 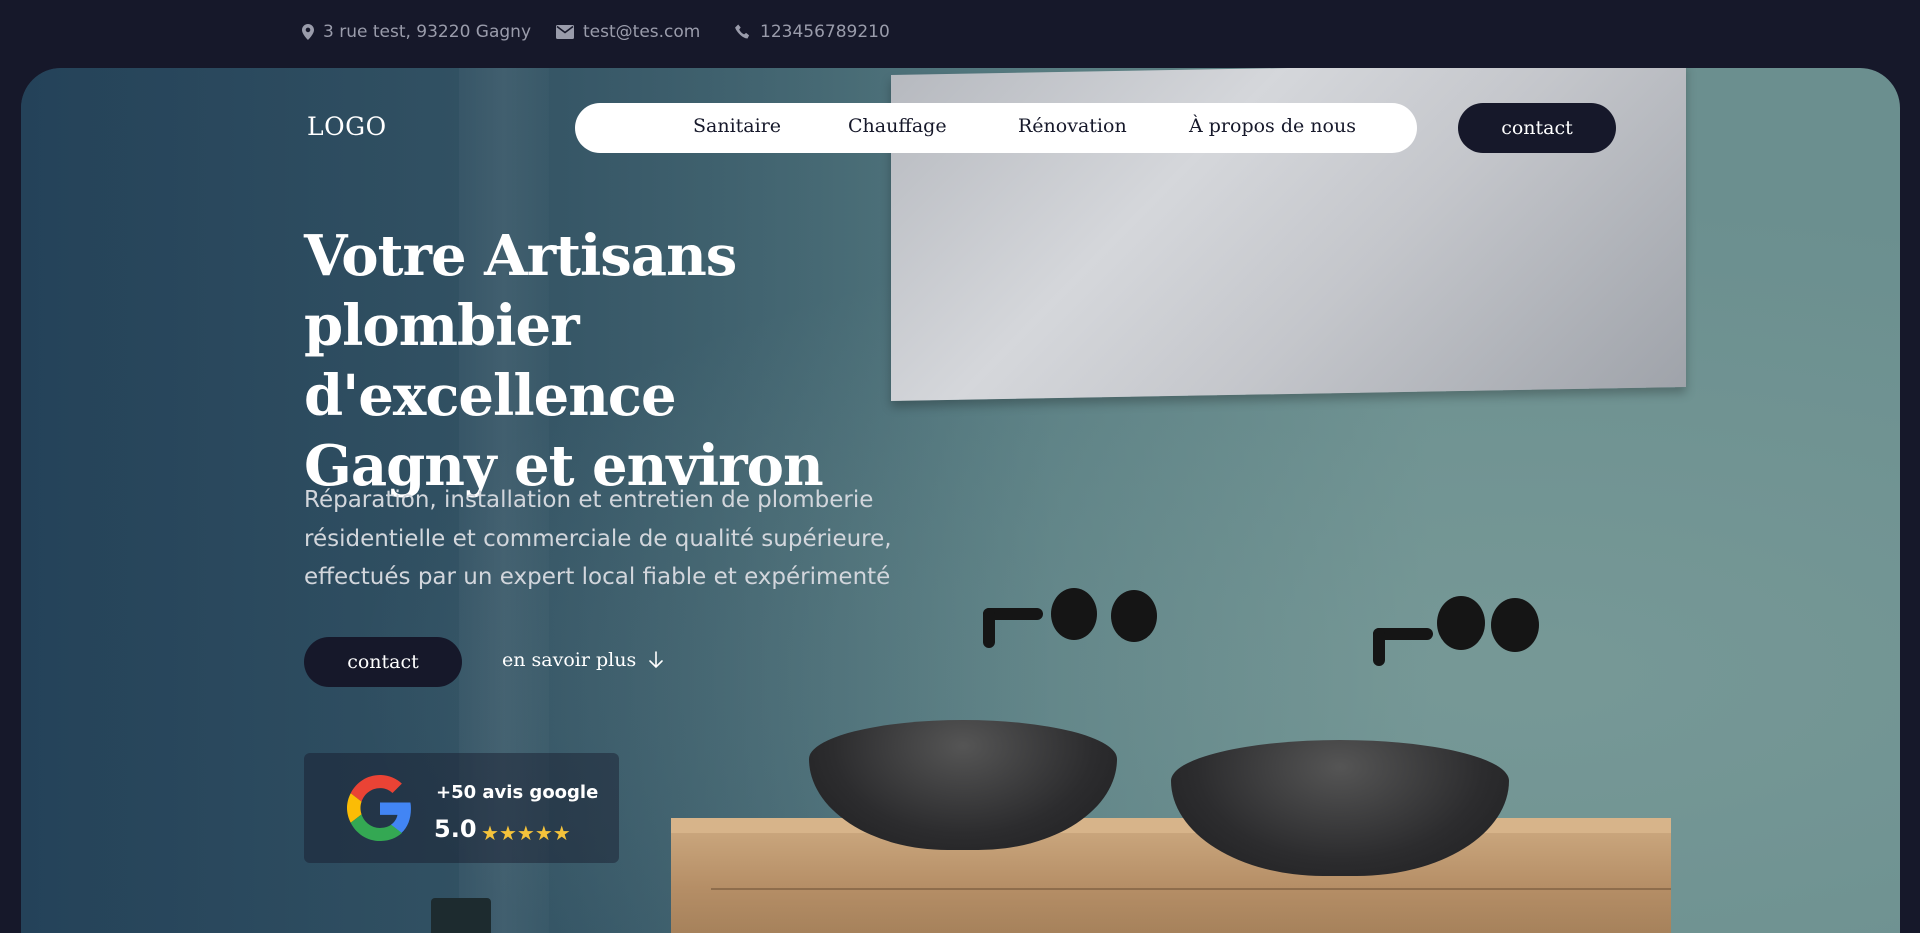 I want to click on header-contact-button: contact, so click(x=1537, y=128).